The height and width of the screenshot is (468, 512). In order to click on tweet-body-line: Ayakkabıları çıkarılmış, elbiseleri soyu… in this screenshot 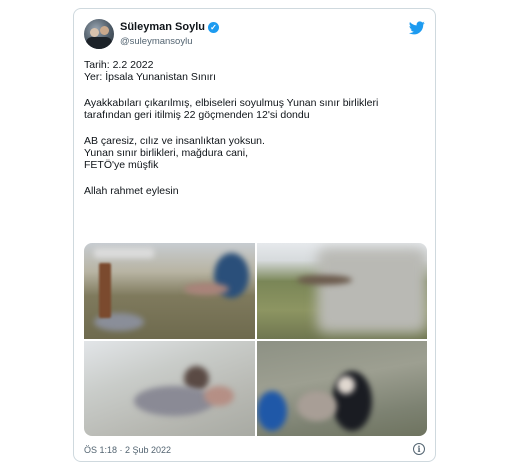, I will do `click(231, 109)`.